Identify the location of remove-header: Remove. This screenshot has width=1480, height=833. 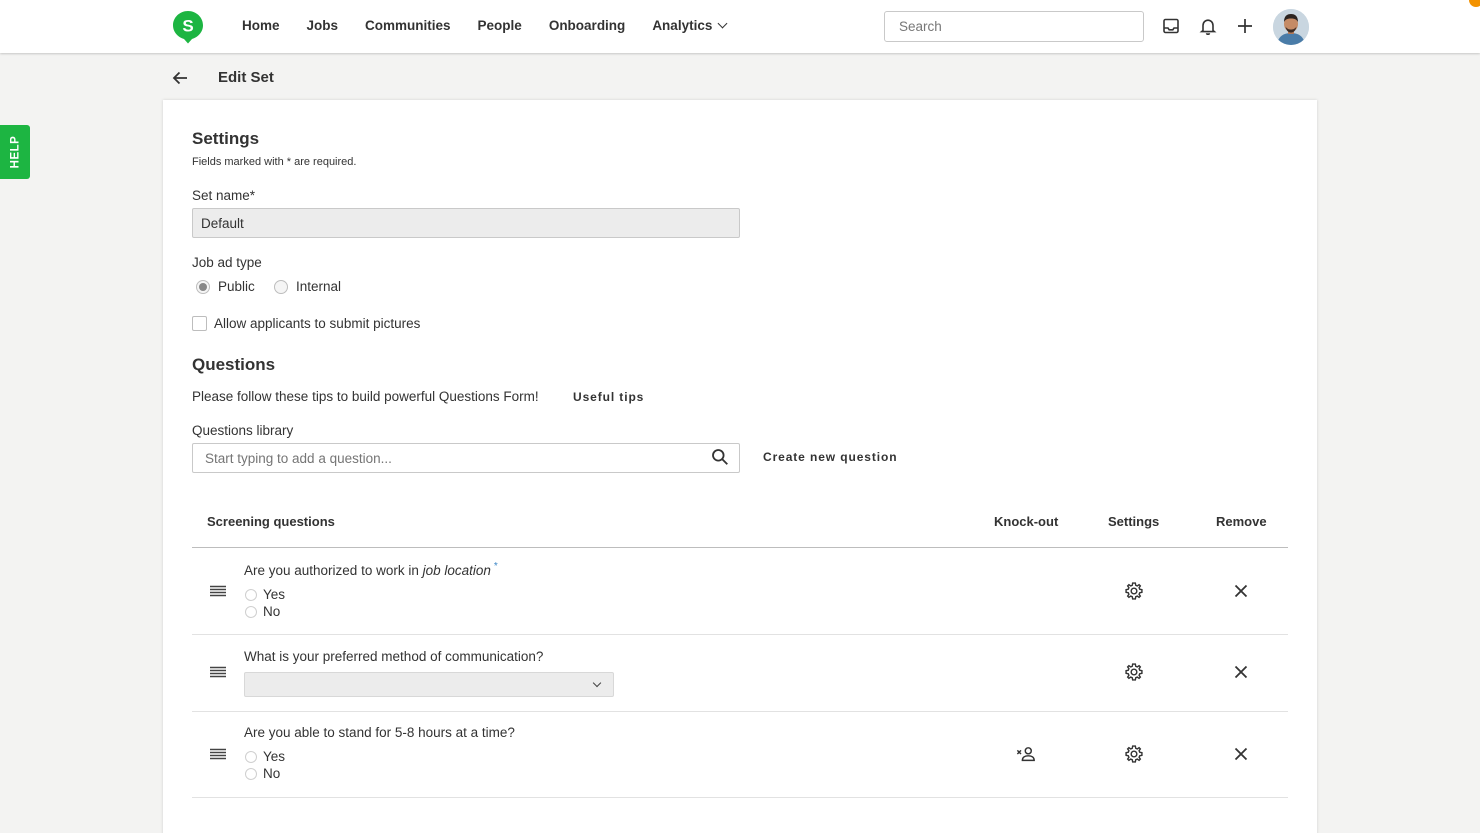
(1241, 521).